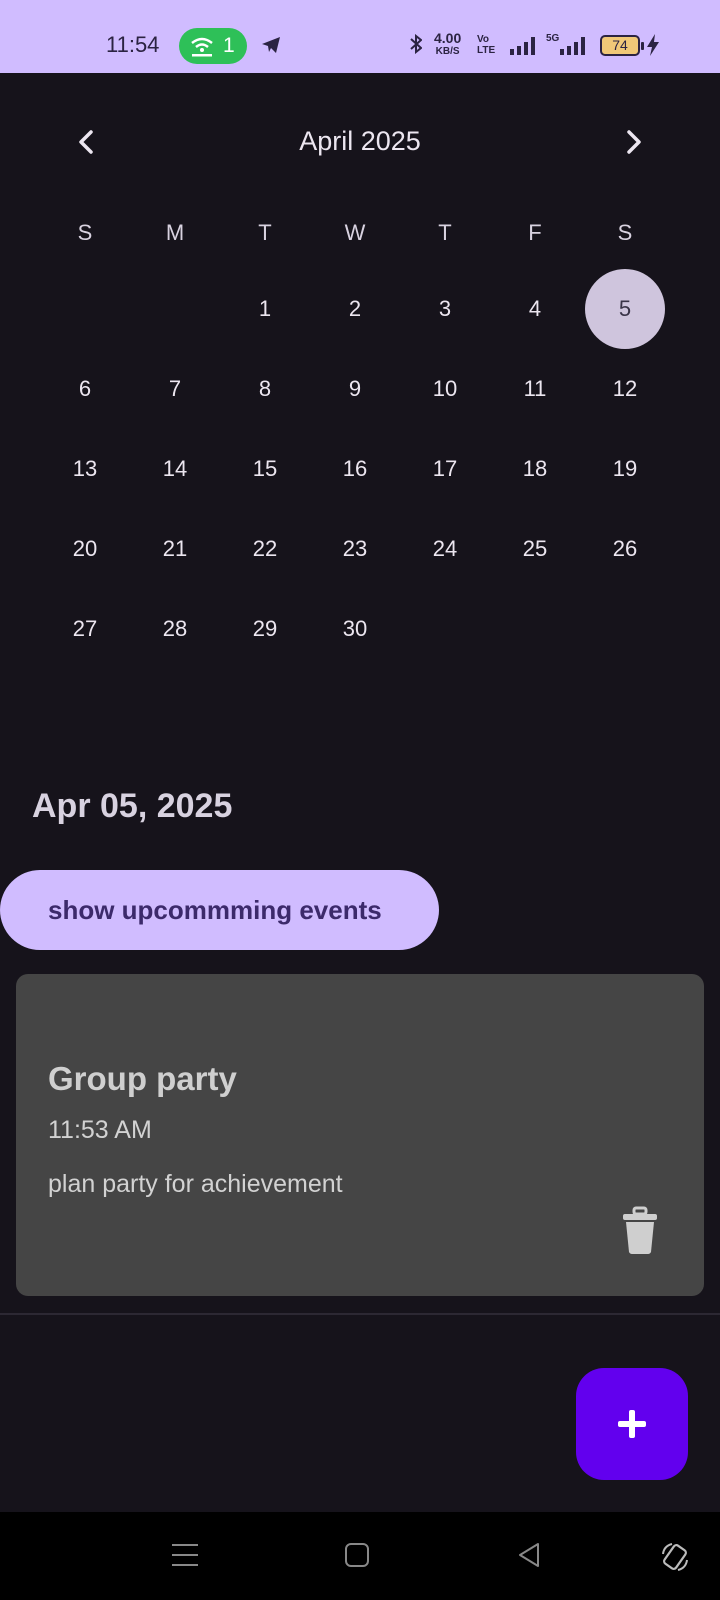 The width and height of the screenshot is (720, 1600). Describe the element at coordinates (445, 549) in the screenshot. I see `day-cell: 24` at that location.